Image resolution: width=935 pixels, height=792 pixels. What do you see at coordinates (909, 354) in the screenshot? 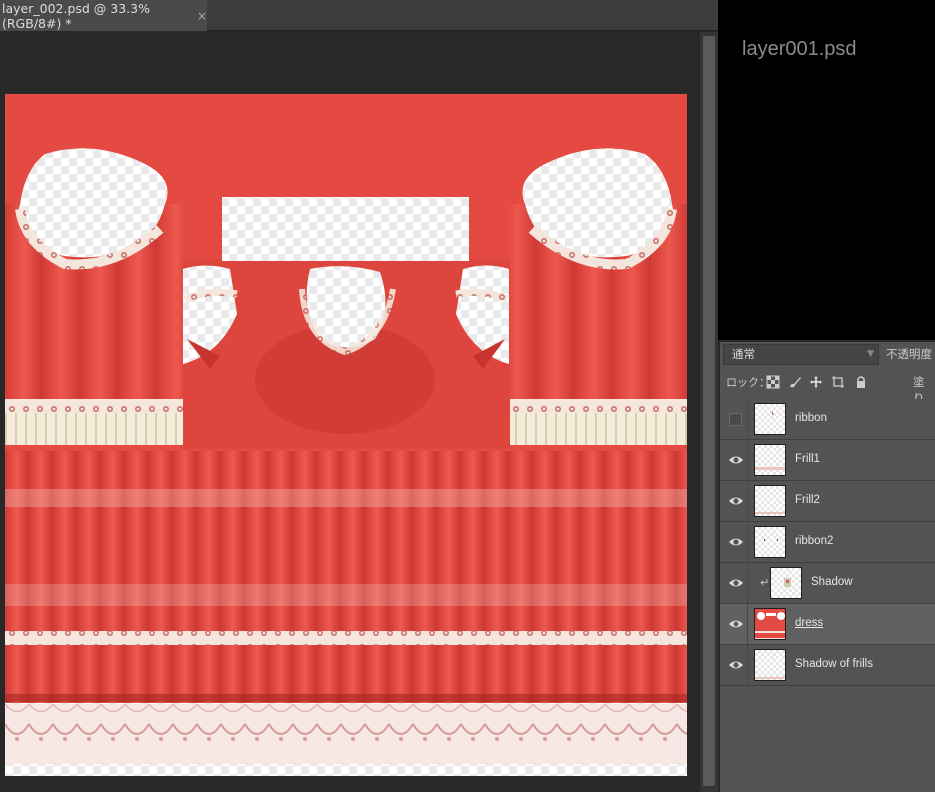
I see `opacity-label: 不透明度` at bounding box center [909, 354].